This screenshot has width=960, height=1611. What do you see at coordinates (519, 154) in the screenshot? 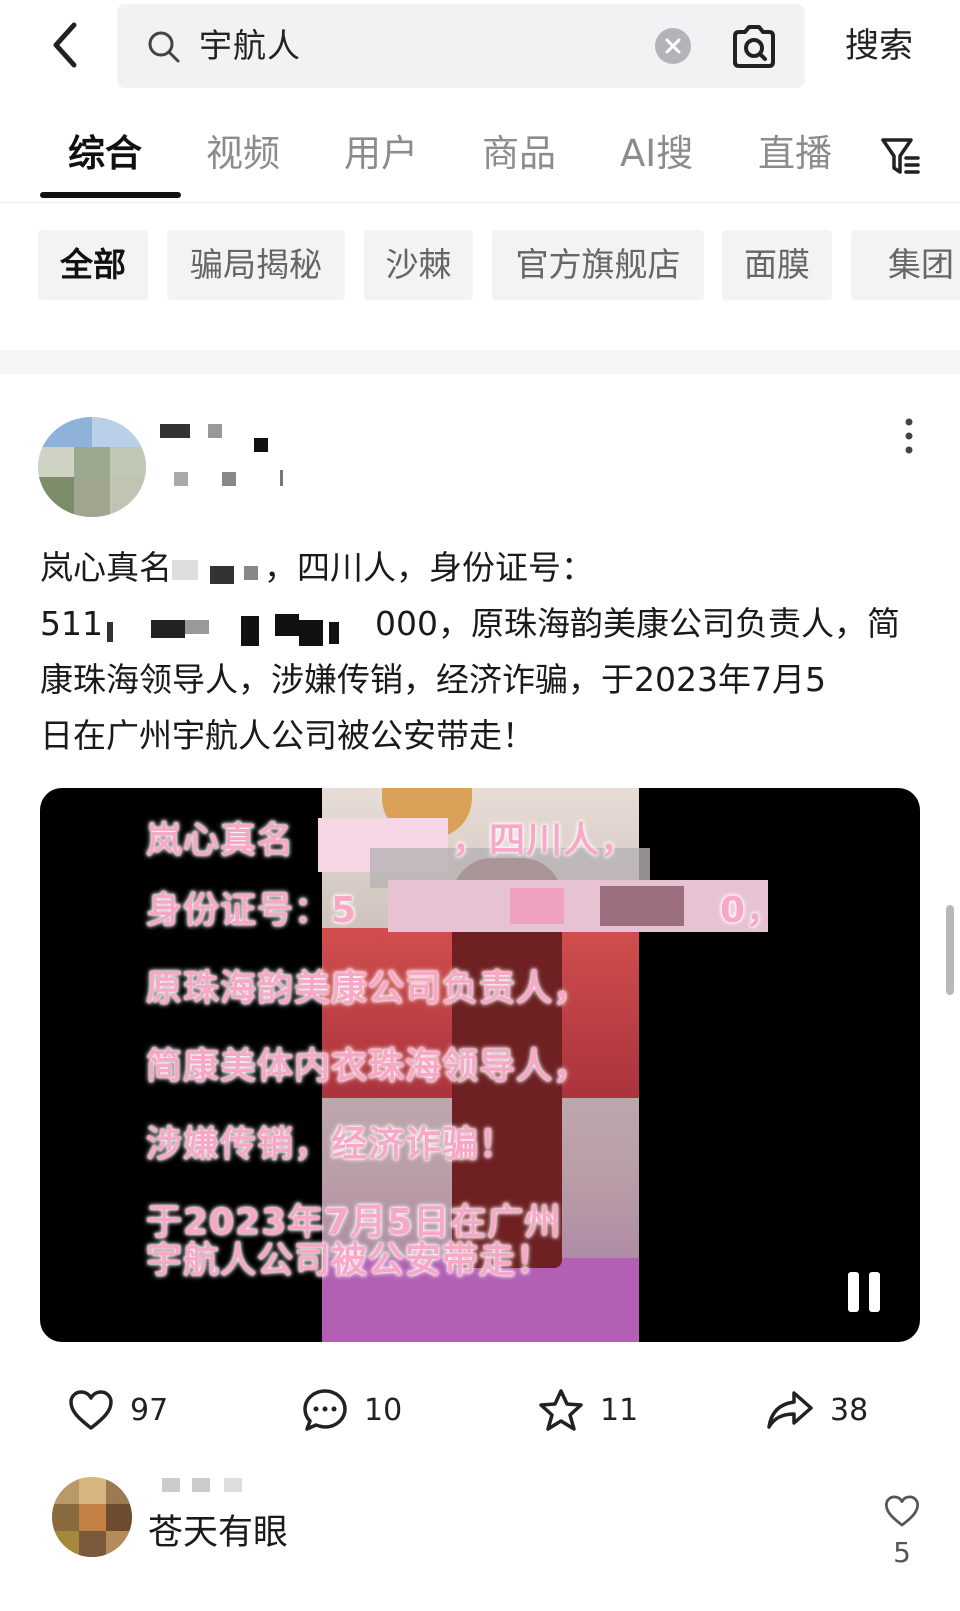
I see `tab-products: 商品` at bounding box center [519, 154].